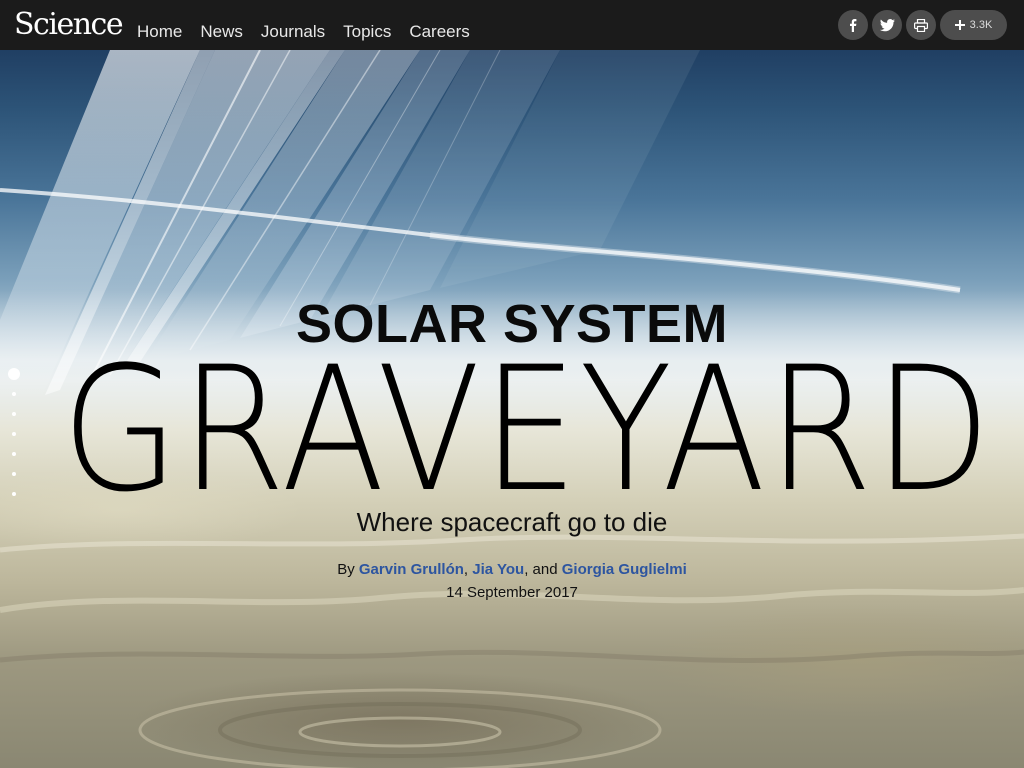  I want to click on byline-separator: , and, so click(543, 569).